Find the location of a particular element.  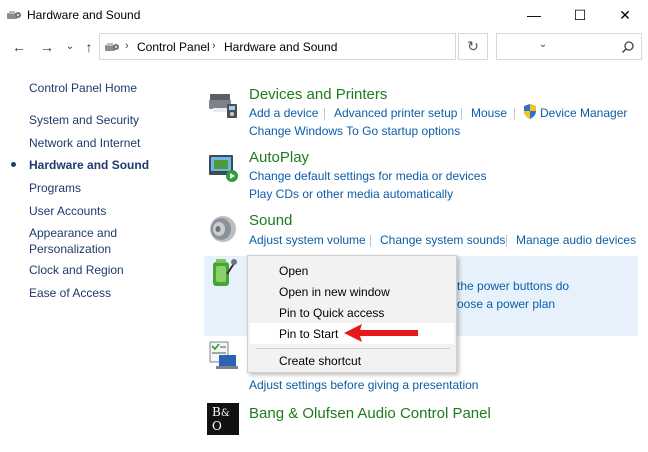

sound-icon is located at coordinates (223, 229).